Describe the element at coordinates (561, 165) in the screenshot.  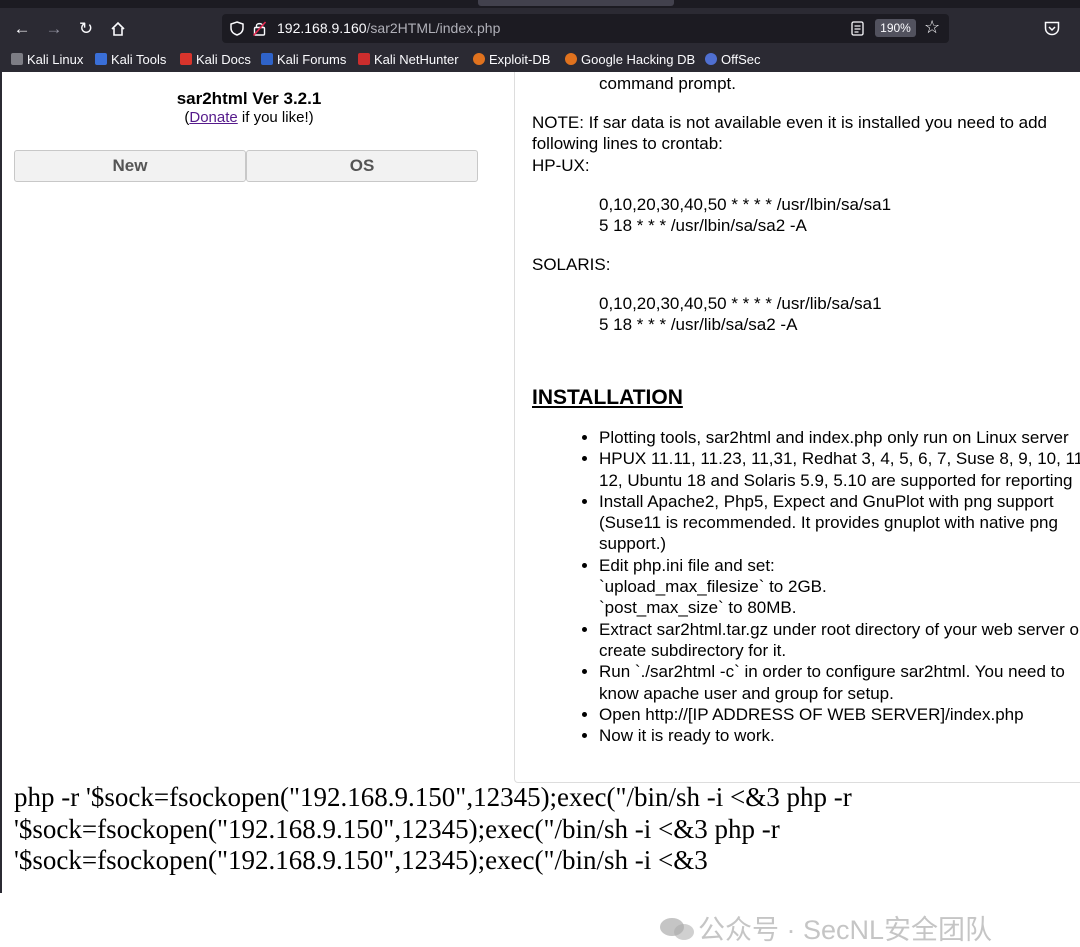
I see `hpux-label: HP-UX:` at that location.